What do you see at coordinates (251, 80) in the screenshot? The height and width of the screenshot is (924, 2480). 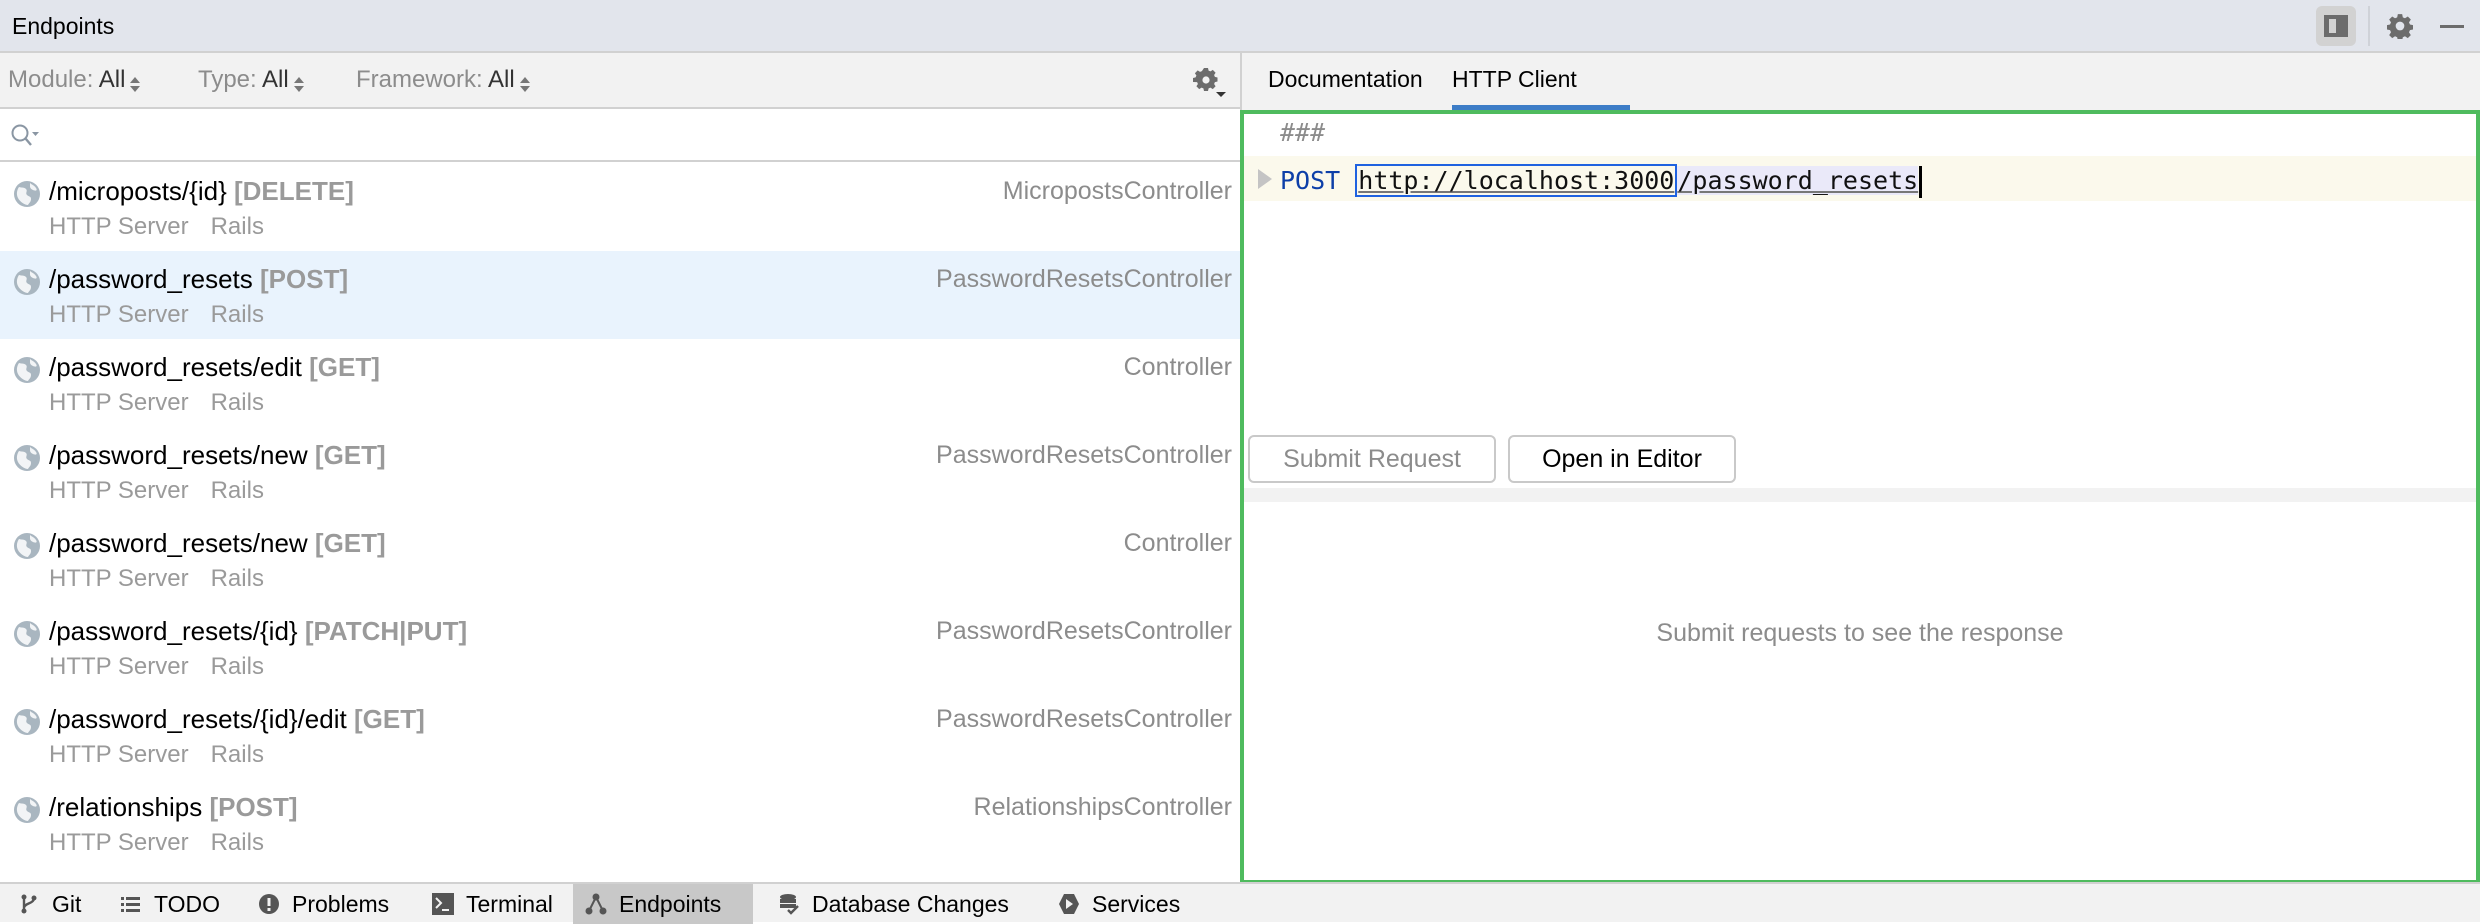 I see `type-filter: Type: All` at bounding box center [251, 80].